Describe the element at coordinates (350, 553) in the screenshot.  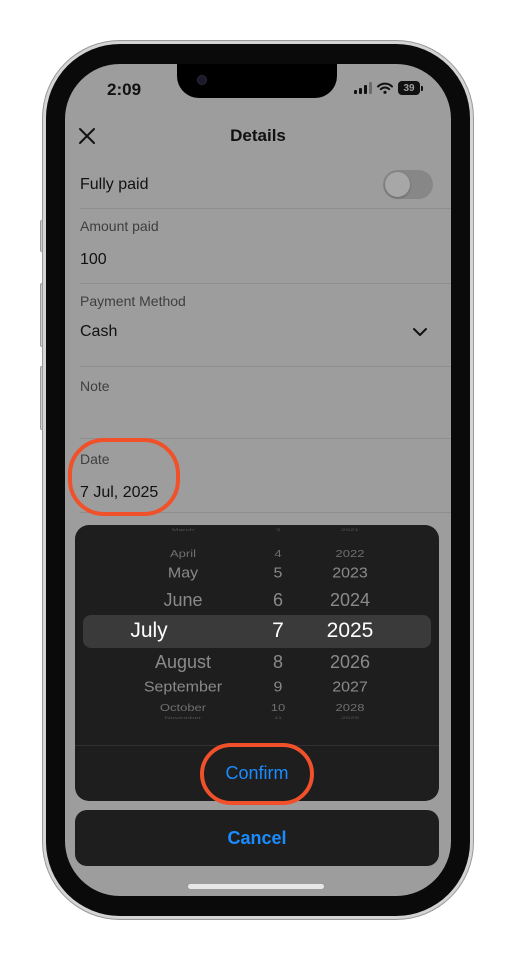
I see `year-option: 2022` at that location.